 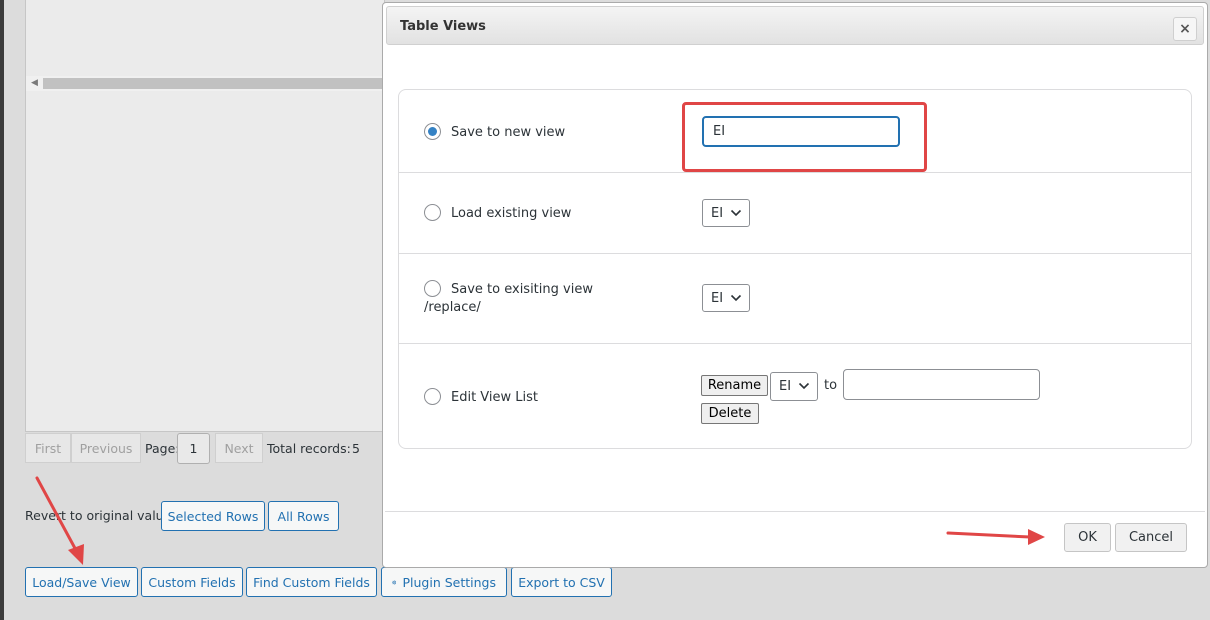 What do you see at coordinates (995, 537) in the screenshot?
I see `arrow-to-ok-icon` at bounding box center [995, 537].